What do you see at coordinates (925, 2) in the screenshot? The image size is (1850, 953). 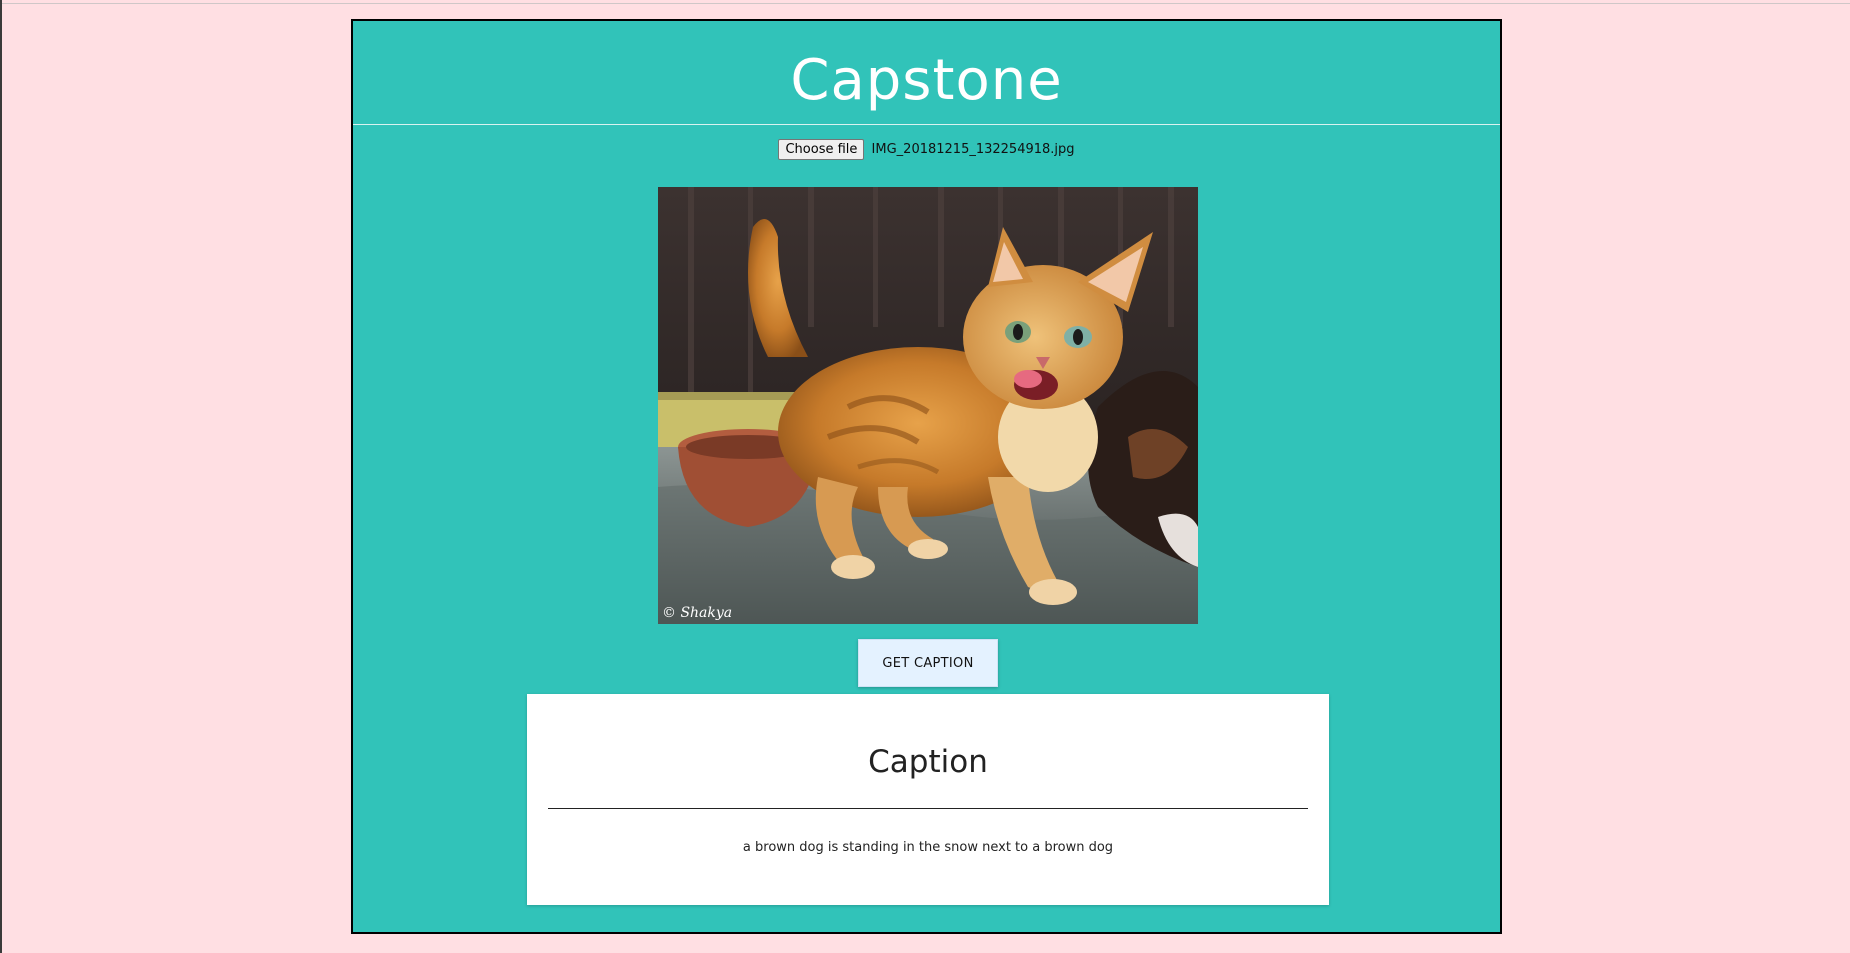 I see `browser-top-edge` at bounding box center [925, 2].